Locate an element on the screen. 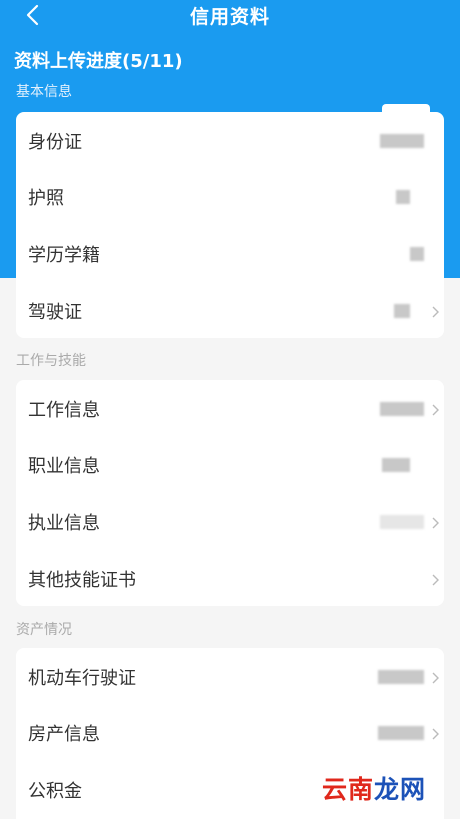 The image size is (460, 819). list-item-label: 职业信息 is located at coordinates (64, 466).